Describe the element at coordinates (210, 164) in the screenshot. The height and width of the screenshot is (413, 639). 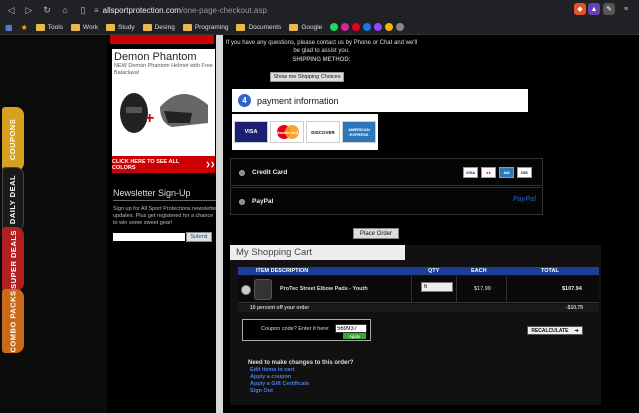
I see `chevron-right-icon: ❯❯` at that location.